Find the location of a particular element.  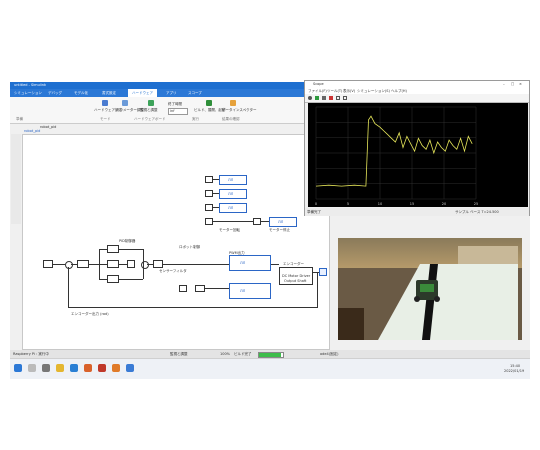

hardware-settings-icon is located at coordinates (105, 103).